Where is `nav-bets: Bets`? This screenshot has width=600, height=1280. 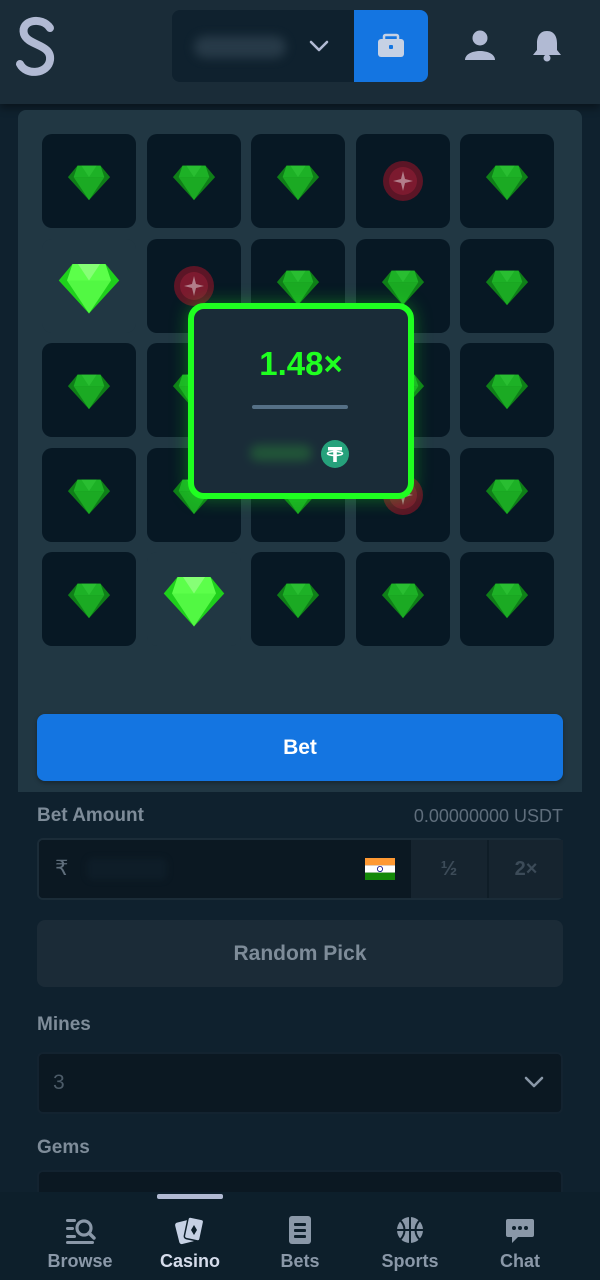
nav-bets: Bets is located at coordinates (300, 1236).